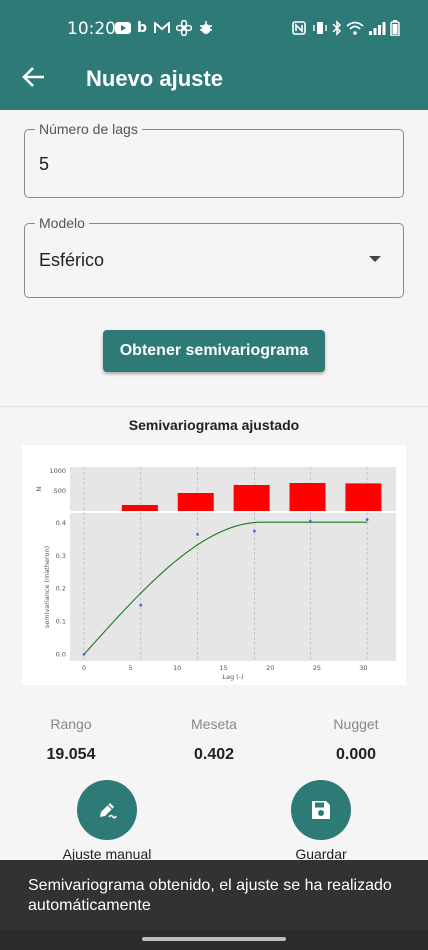 This screenshot has height=950, width=428. Describe the element at coordinates (62, 223) in the screenshot. I see `model-label: Modelo` at that location.